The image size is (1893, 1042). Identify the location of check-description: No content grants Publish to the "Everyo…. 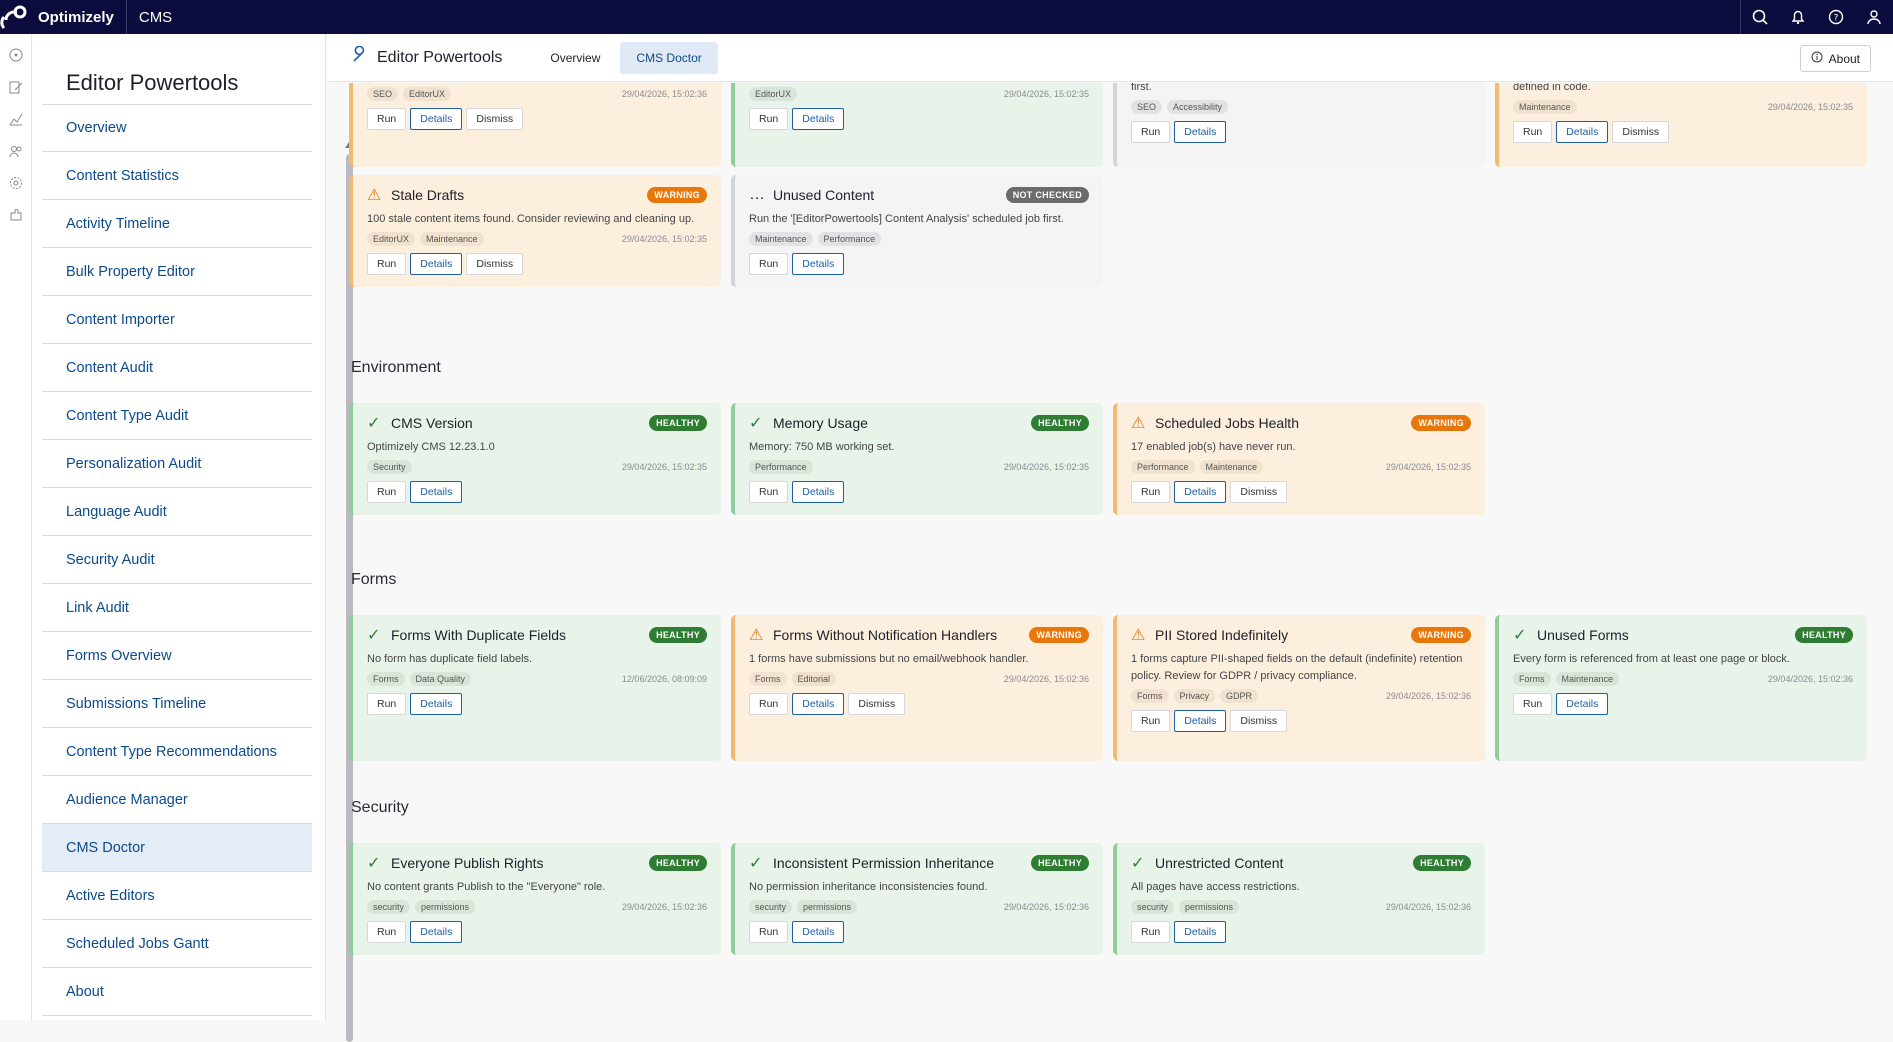
(486, 887).